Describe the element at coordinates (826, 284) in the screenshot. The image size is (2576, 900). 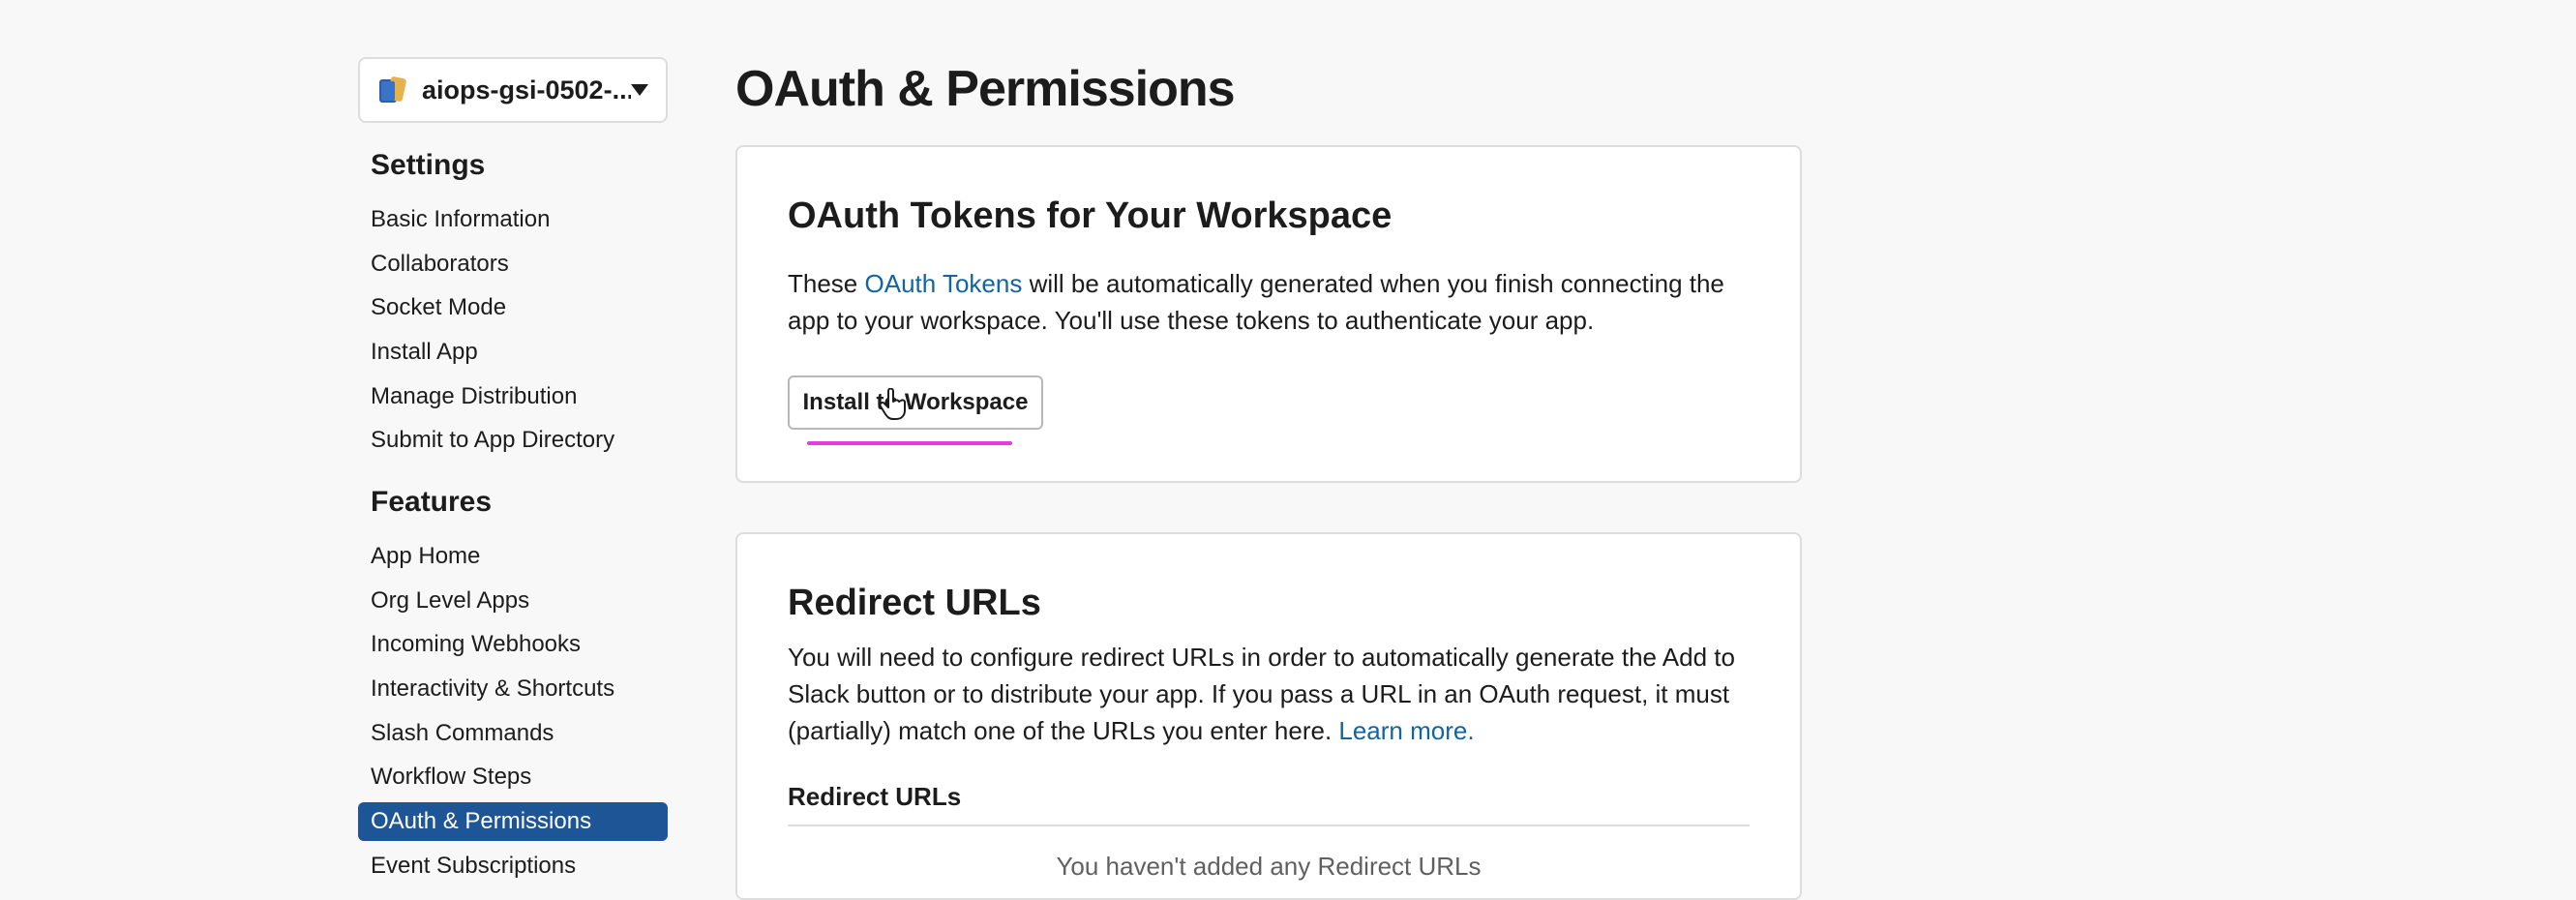
I see `description-text-before: These` at that location.